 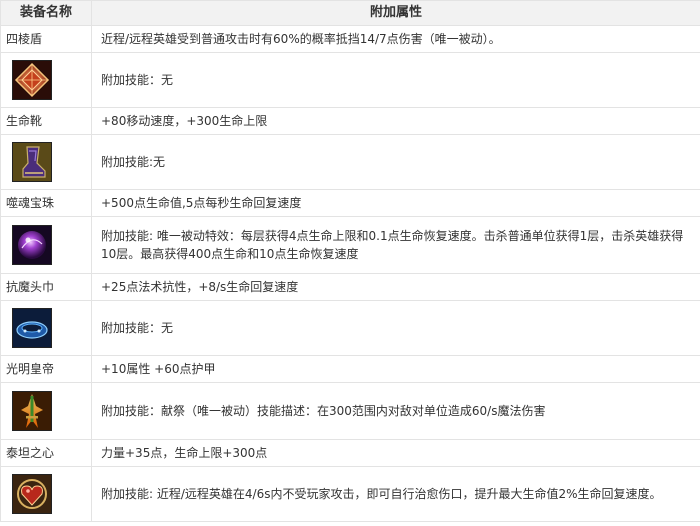 I want to click on purple-boots-icon, so click(x=32, y=162).